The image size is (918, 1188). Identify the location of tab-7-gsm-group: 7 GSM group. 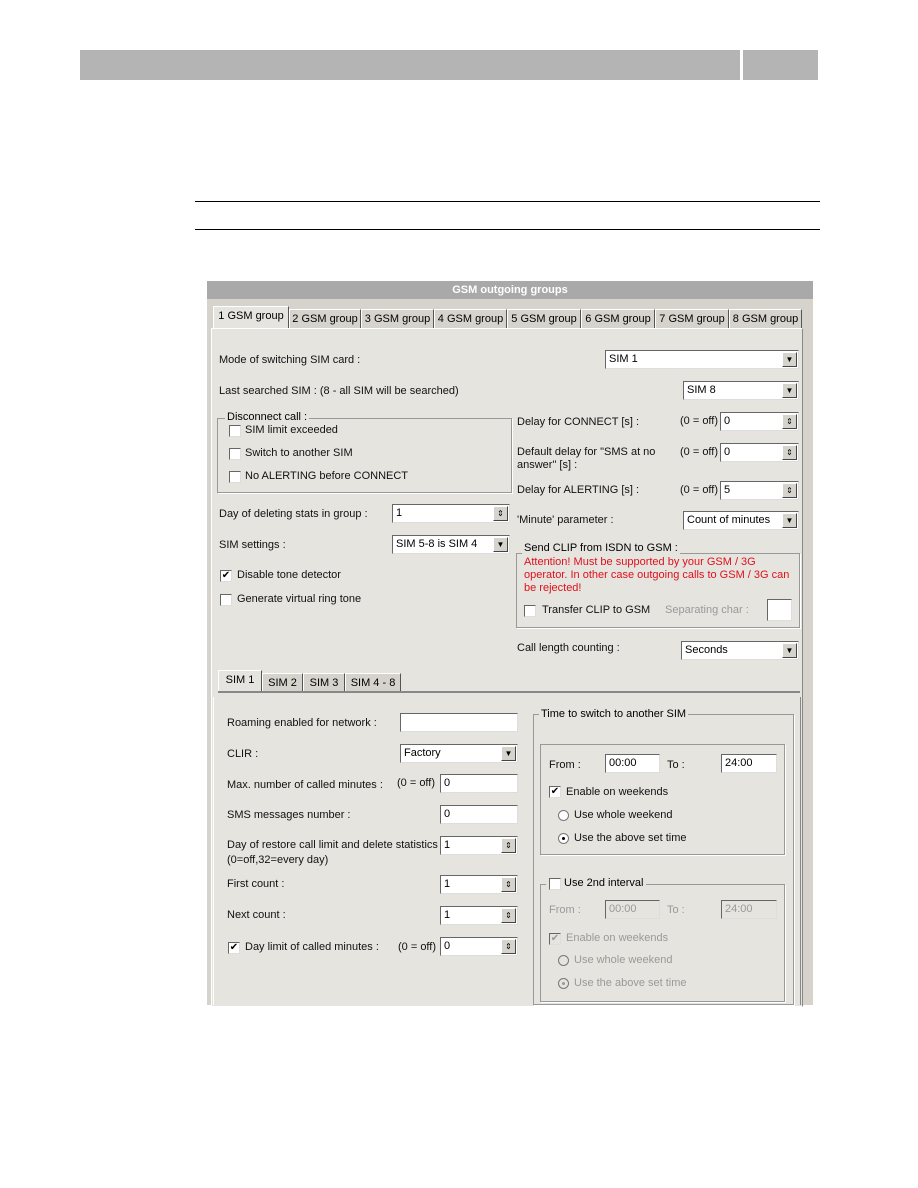
(692, 318).